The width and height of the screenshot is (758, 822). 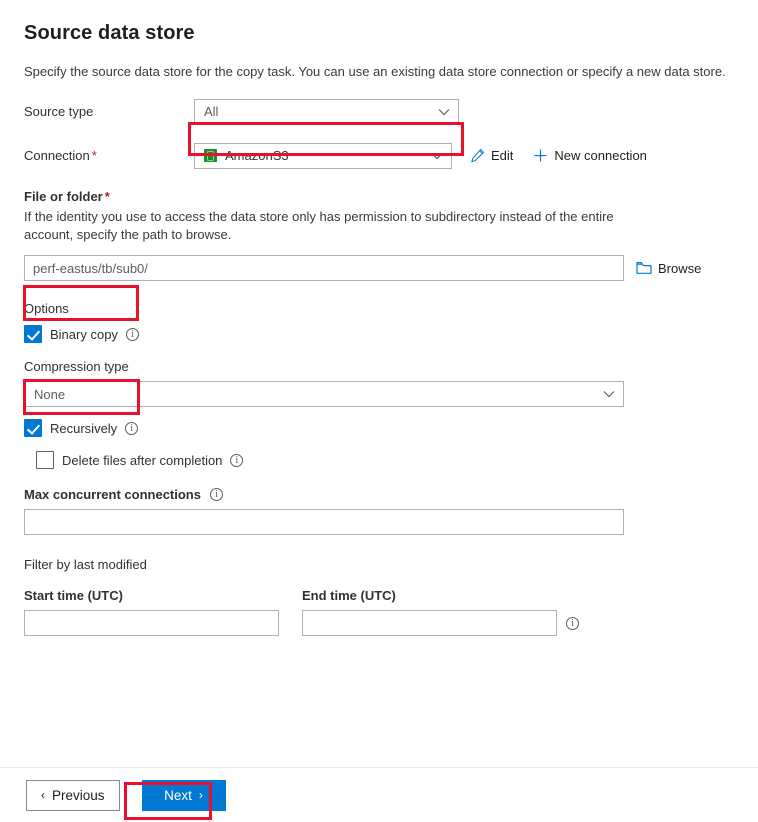 I want to click on file-path-row: Browse, so click(x=379, y=268).